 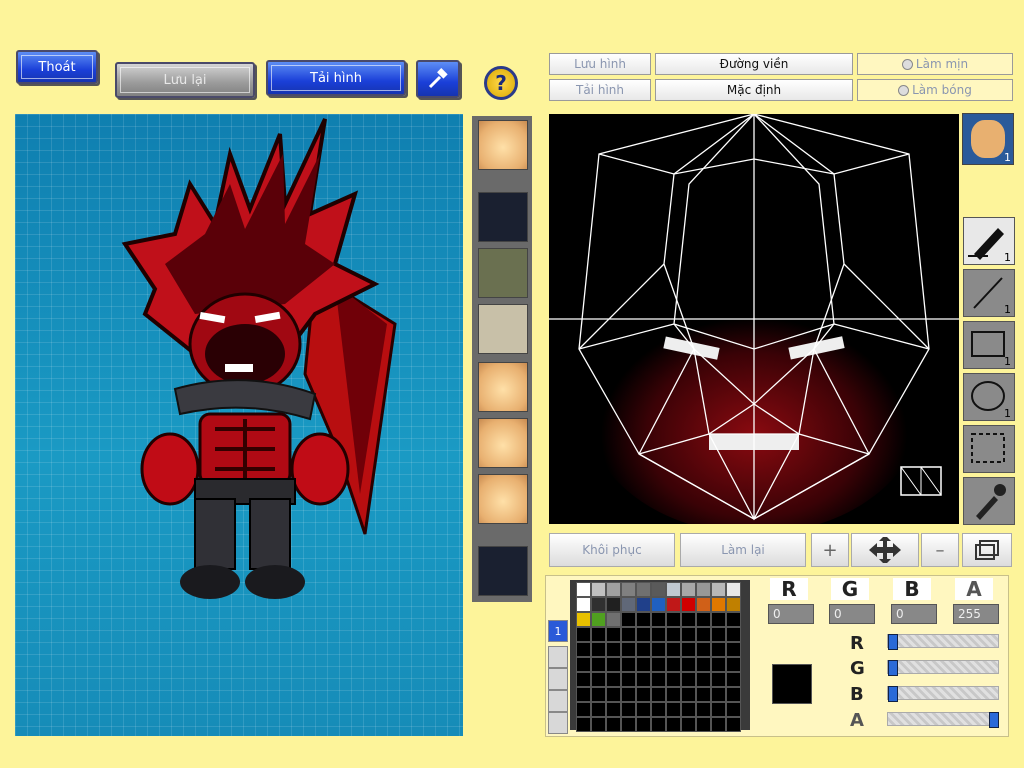 I want to click on g-slider-thumb, so click(x=893, y=668).